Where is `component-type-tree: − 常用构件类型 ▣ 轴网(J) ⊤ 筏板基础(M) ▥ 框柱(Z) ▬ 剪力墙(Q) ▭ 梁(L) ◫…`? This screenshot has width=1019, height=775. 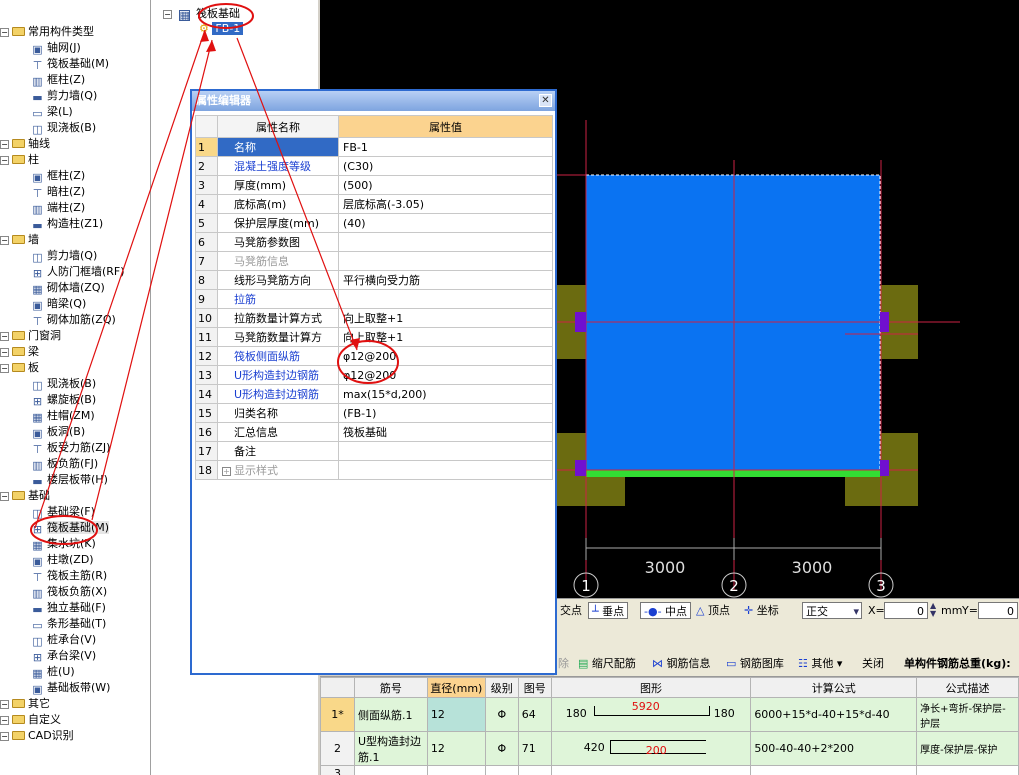 component-type-tree: − 常用构件类型 ▣ 轴网(J) ⊤ 筏板基础(M) ▥ 框柱(Z) ▬ 剪力墙(Q) ▭ 梁(L) ◫… is located at coordinates (75, 387).